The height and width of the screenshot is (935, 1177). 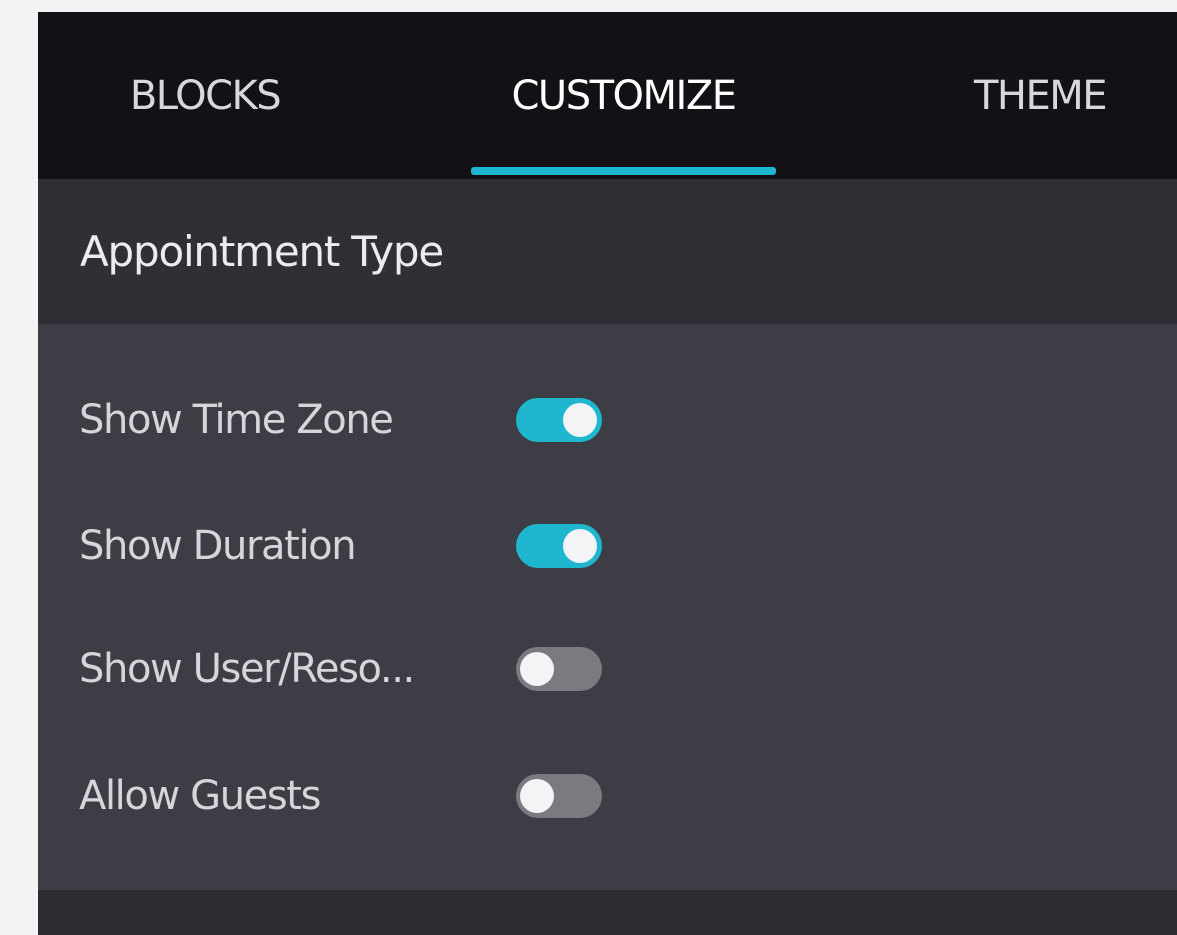 I want to click on toggle-show-time-zone, so click(x=559, y=420).